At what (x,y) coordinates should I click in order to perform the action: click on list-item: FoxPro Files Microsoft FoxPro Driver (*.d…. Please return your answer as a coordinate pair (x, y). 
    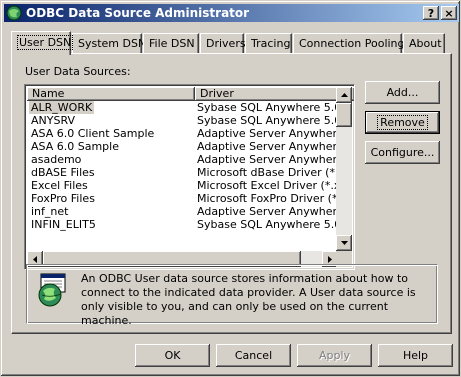
    Looking at the image, I should click on (182, 198).